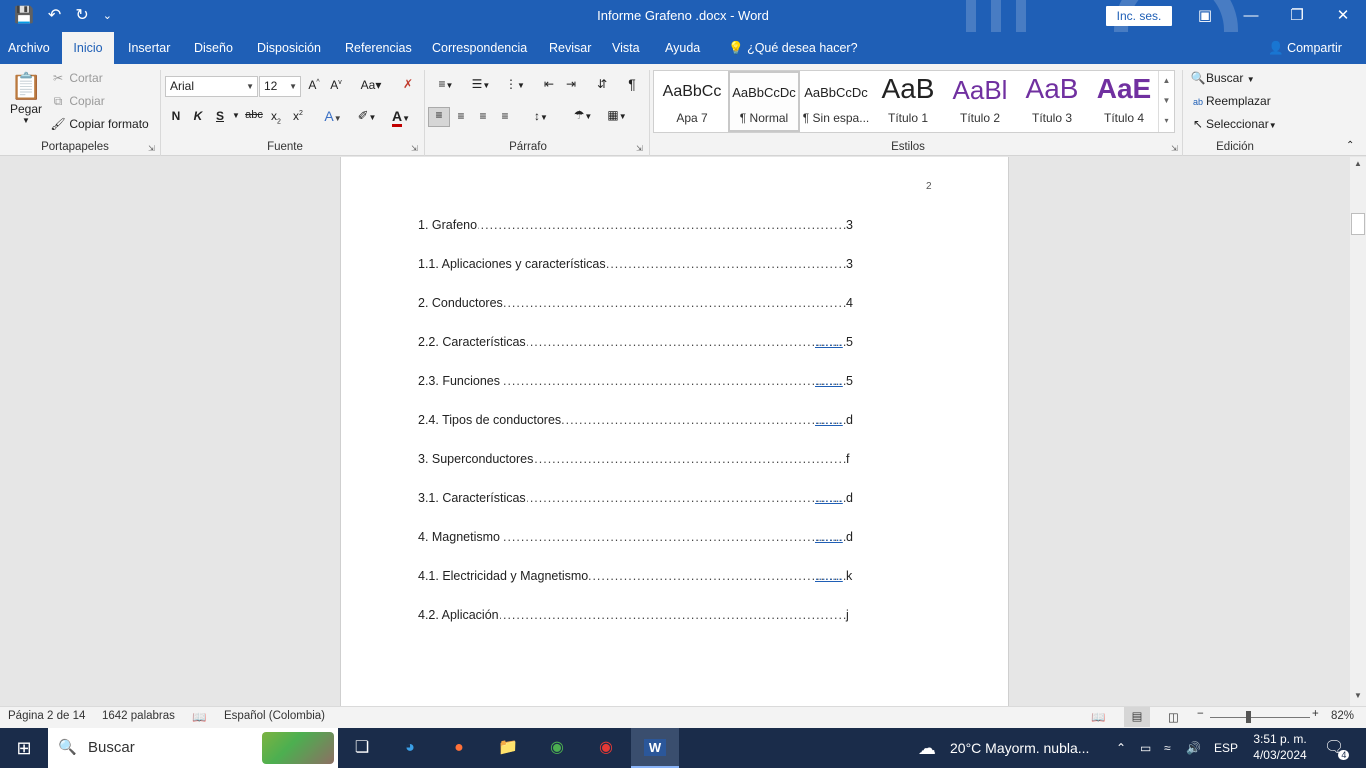 The image size is (1366, 768). Describe the element at coordinates (439, 117) in the screenshot. I see `align-left-icon: ≡` at that location.